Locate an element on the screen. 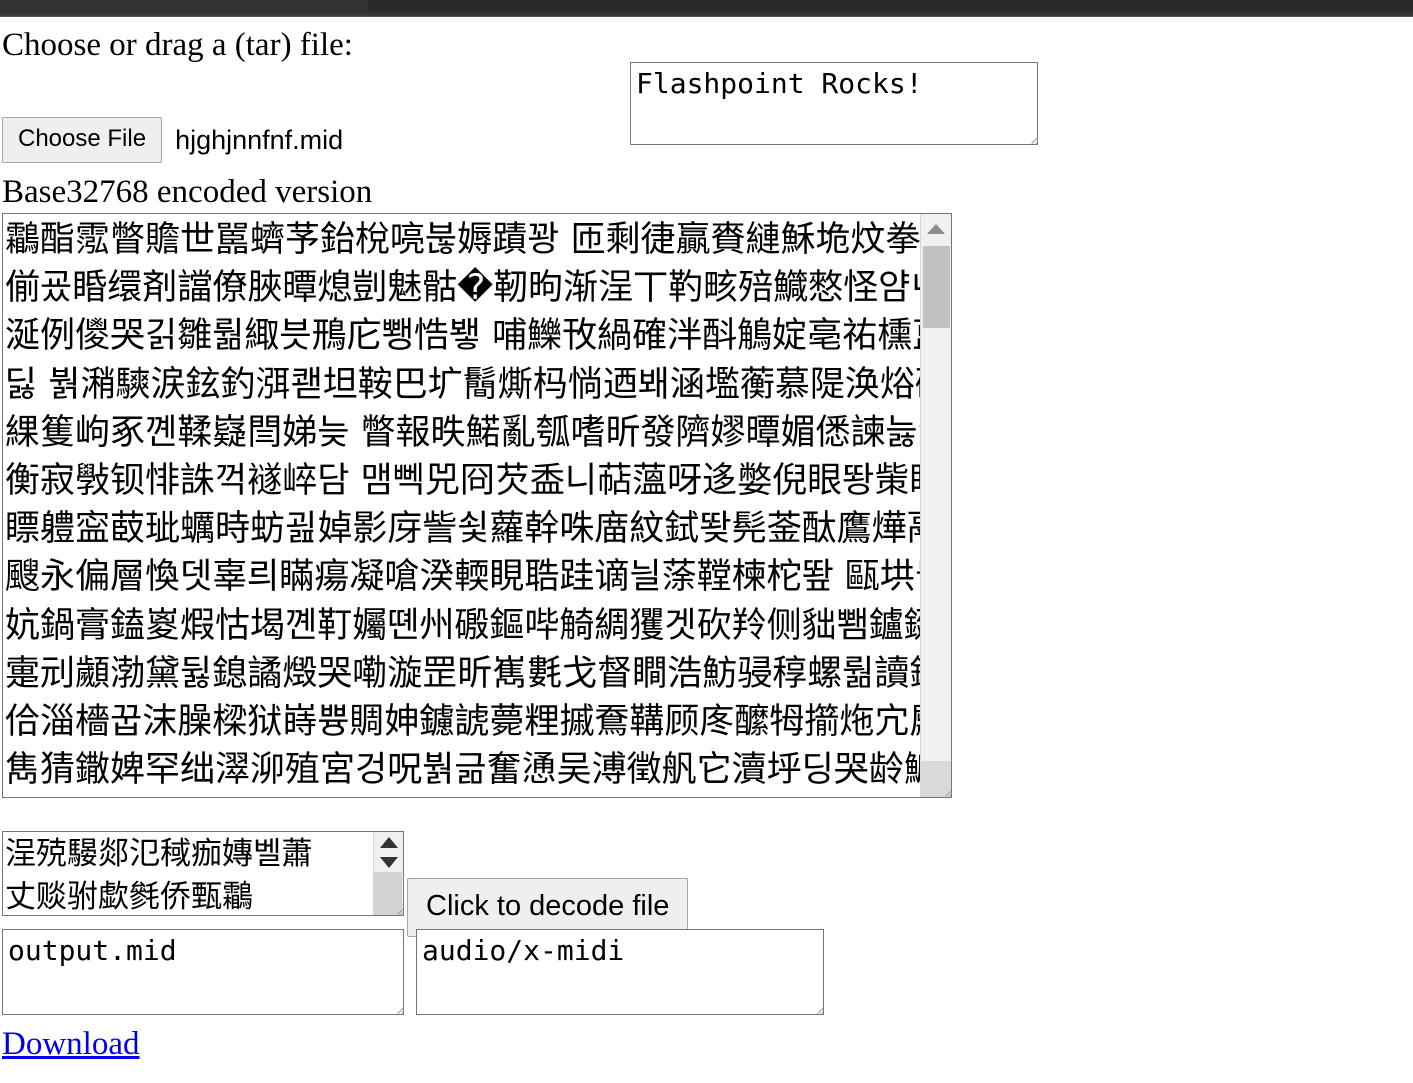 The image size is (1413, 1083). scroll-down-arrow-icon is located at coordinates (388, 862).